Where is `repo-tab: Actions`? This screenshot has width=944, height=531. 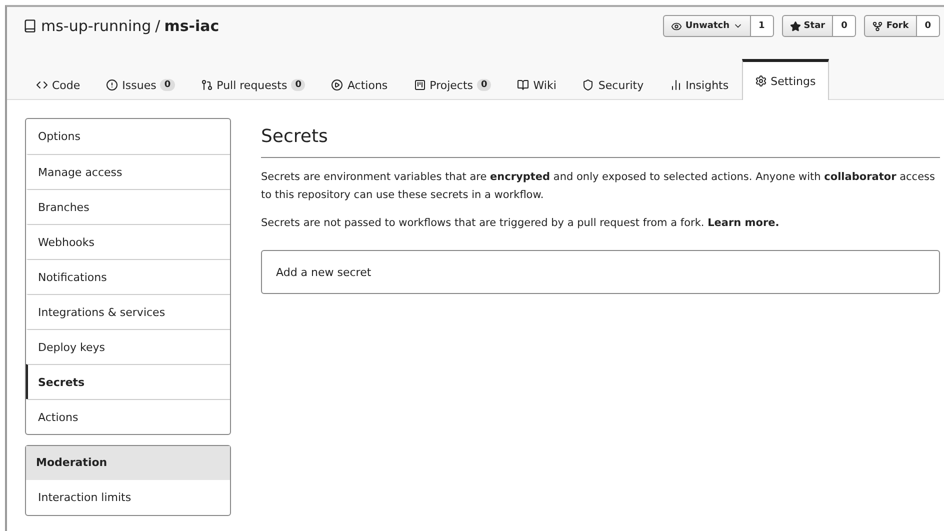
repo-tab: Actions is located at coordinates (359, 83).